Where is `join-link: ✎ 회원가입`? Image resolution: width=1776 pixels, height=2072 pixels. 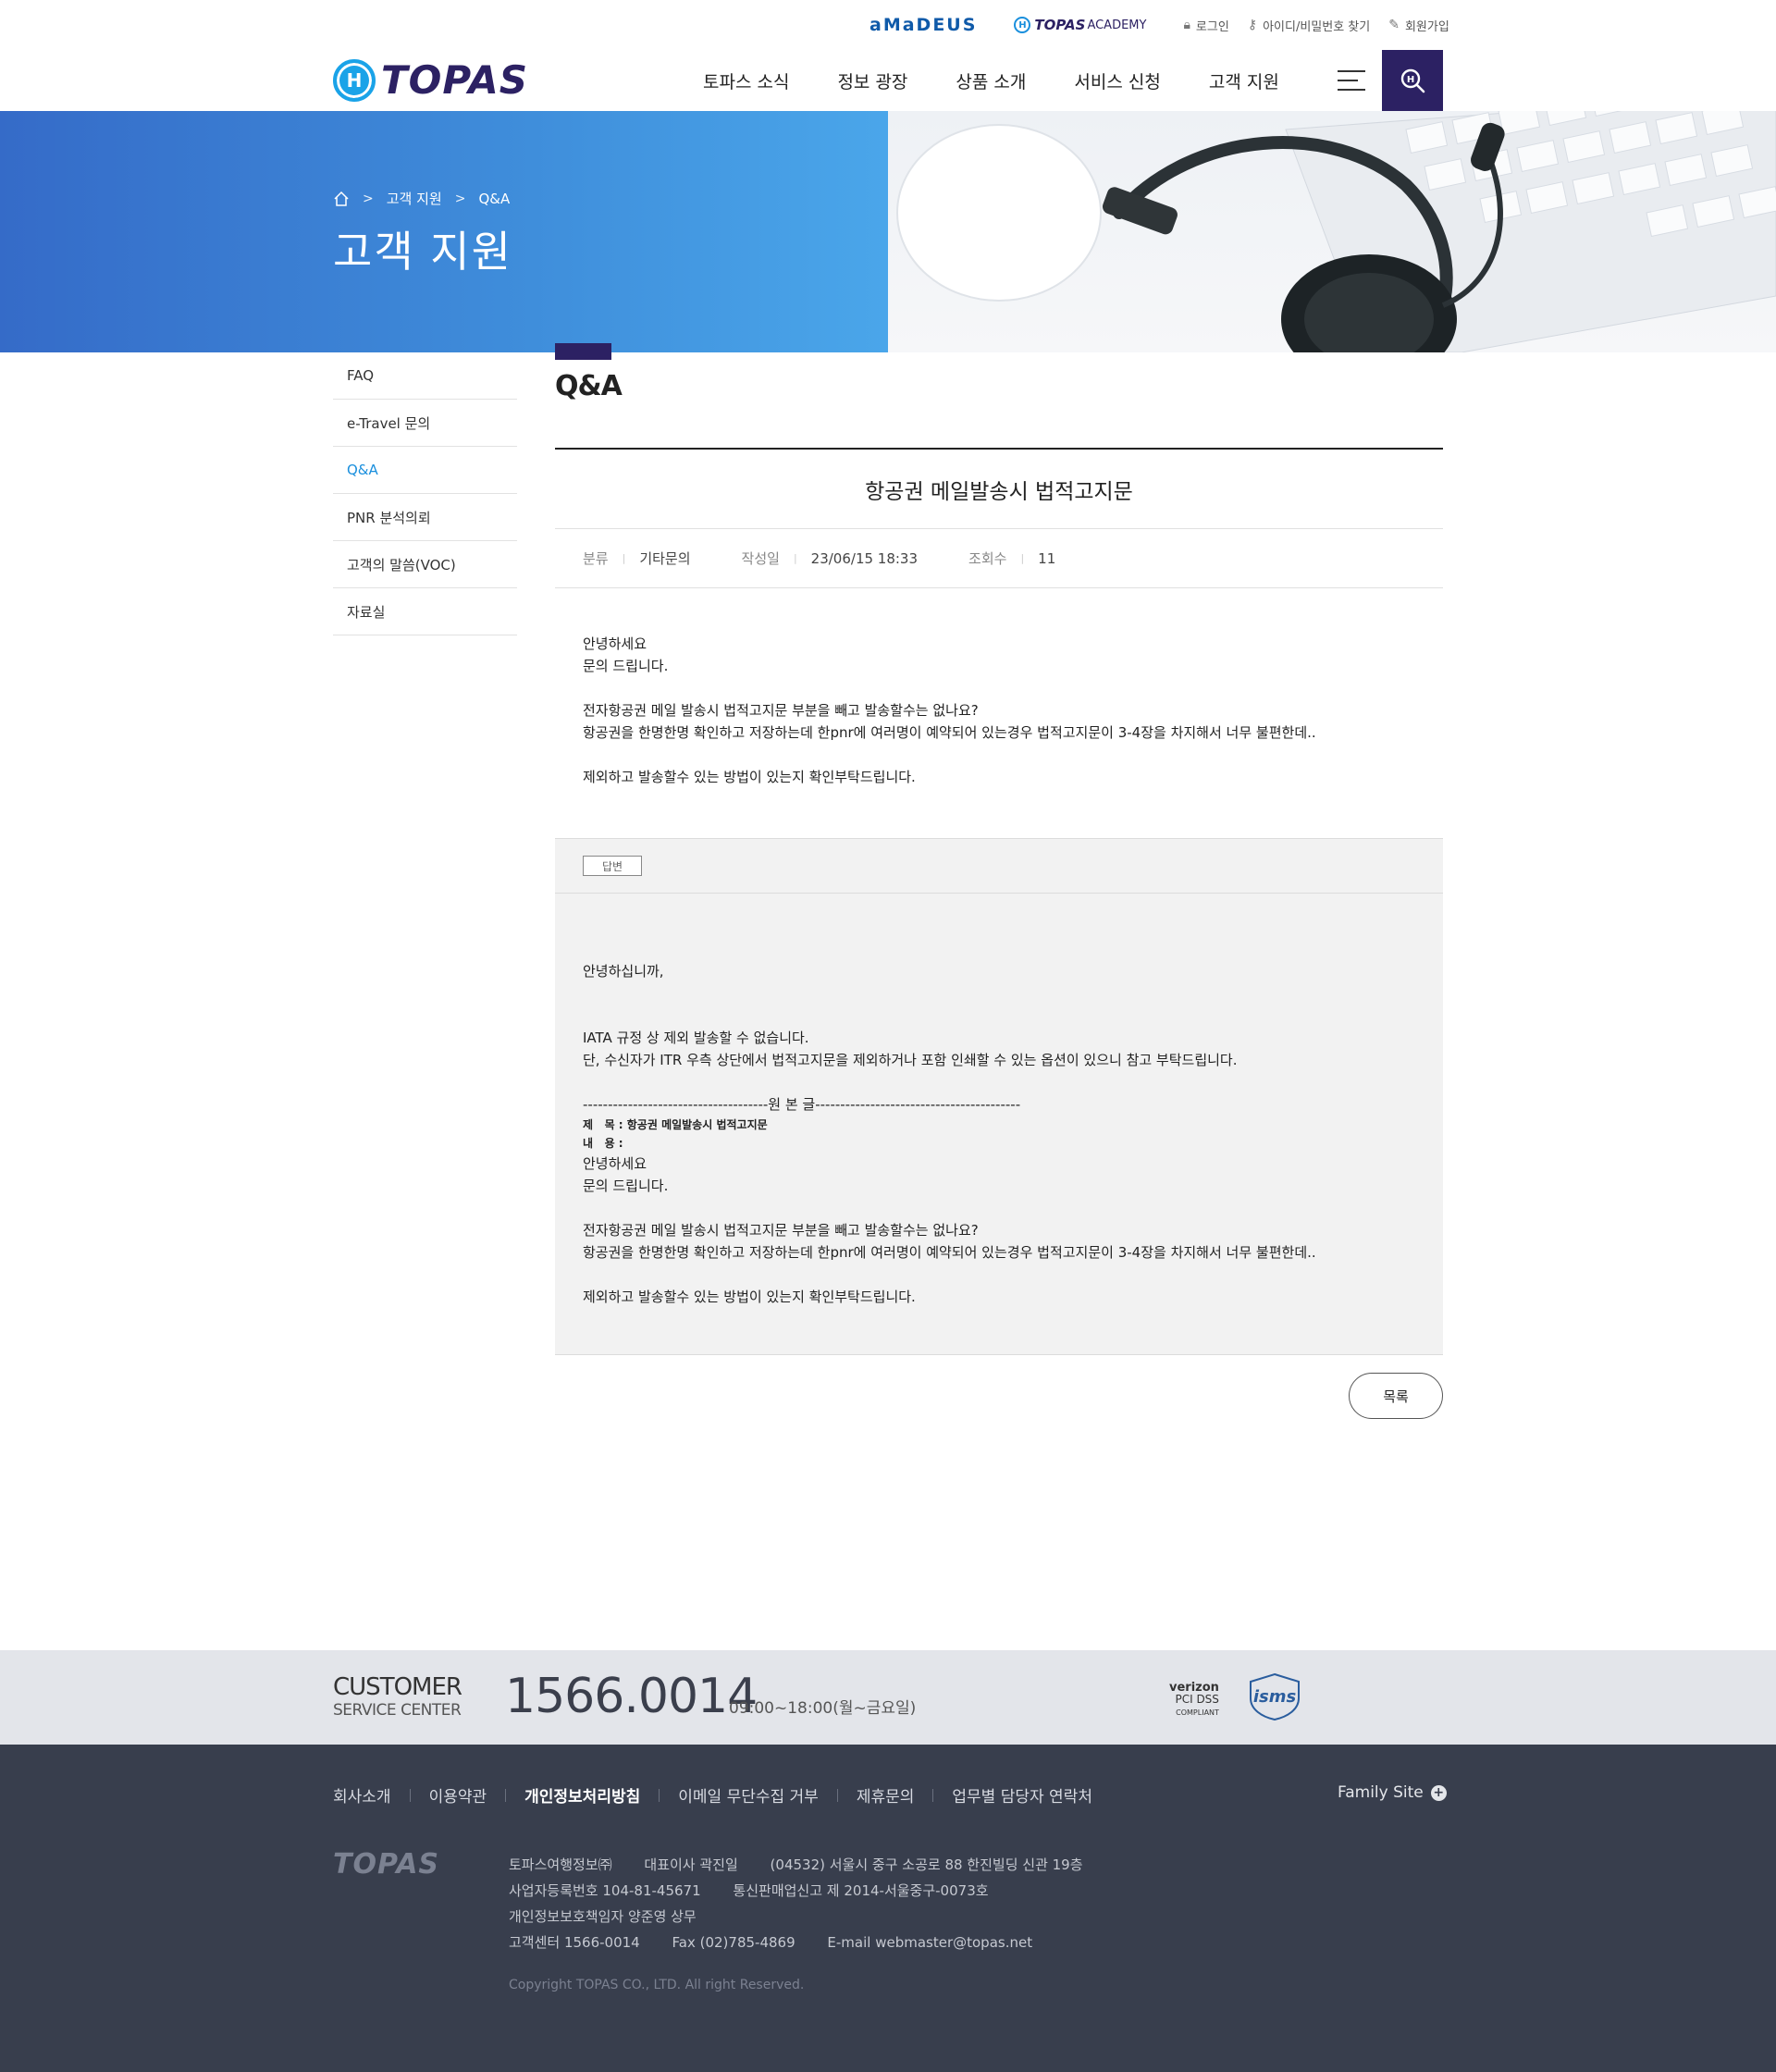
join-link: ✎ 회원가입 is located at coordinates (1418, 26).